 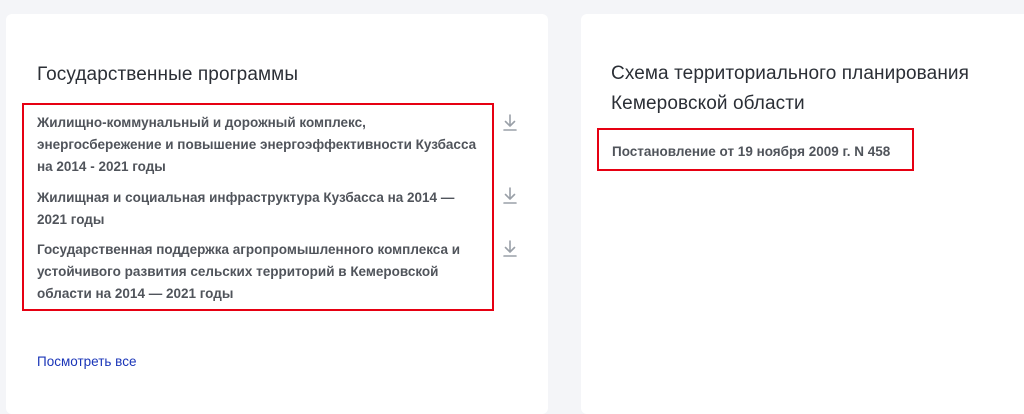 I want to click on resolution-link: Постановление от 19 ноября 2009 г. N 458, so click(x=751, y=152).